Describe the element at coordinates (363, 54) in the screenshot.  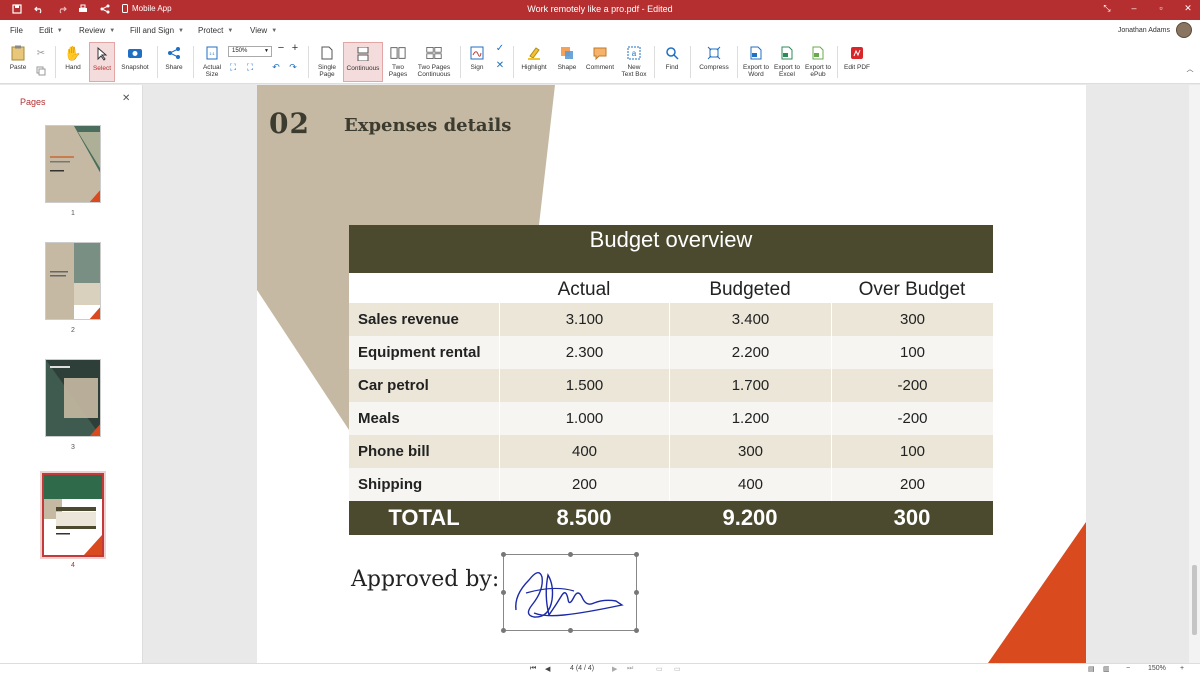
I see `continuous-icon` at that location.